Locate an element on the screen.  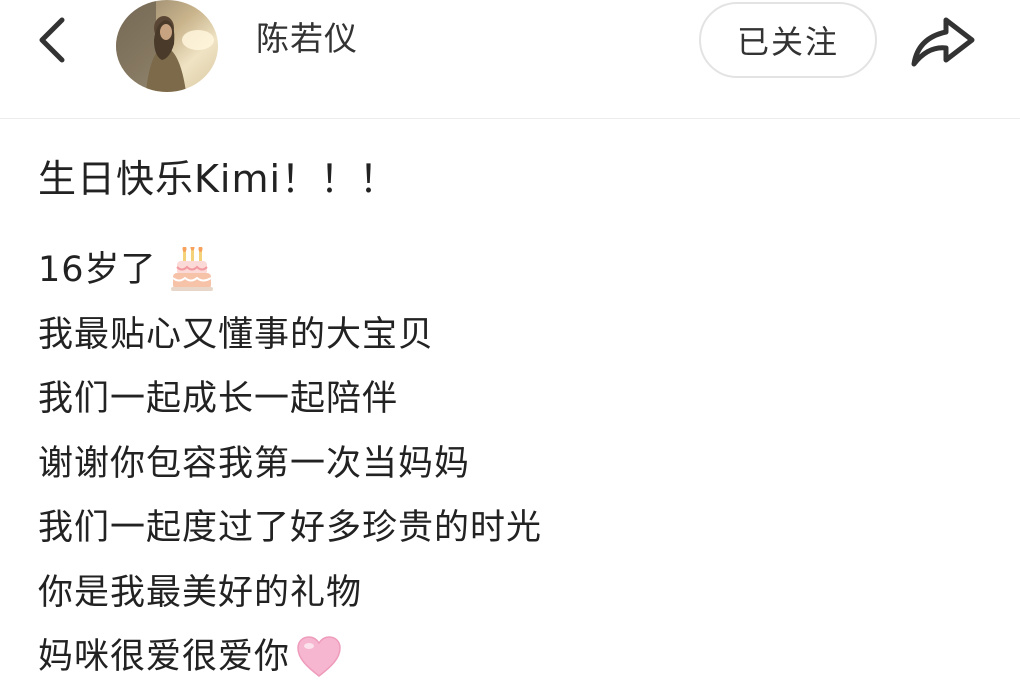
birthday-cake-icon is located at coordinates (191, 270).